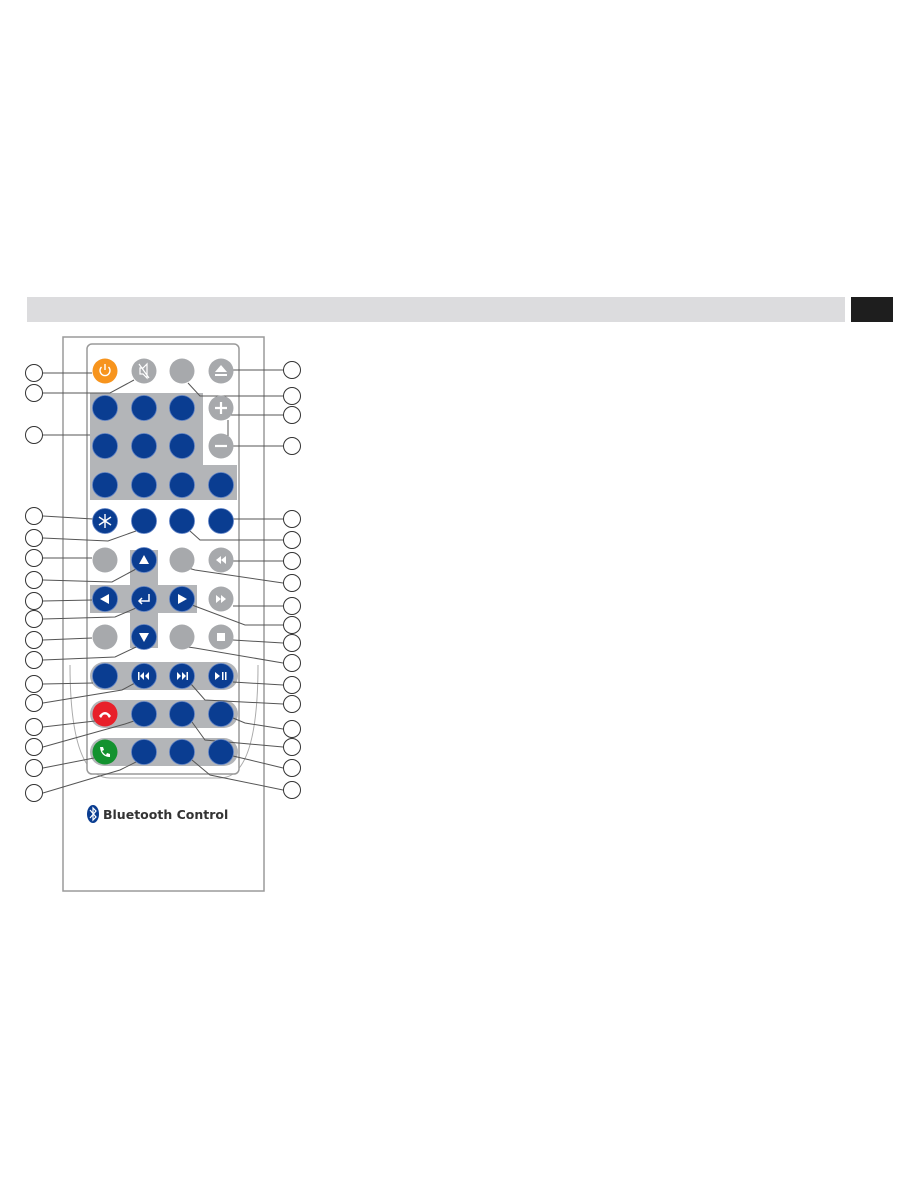  Describe the element at coordinates (221, 371) in the screenshot. I see `eject-button` at that location.